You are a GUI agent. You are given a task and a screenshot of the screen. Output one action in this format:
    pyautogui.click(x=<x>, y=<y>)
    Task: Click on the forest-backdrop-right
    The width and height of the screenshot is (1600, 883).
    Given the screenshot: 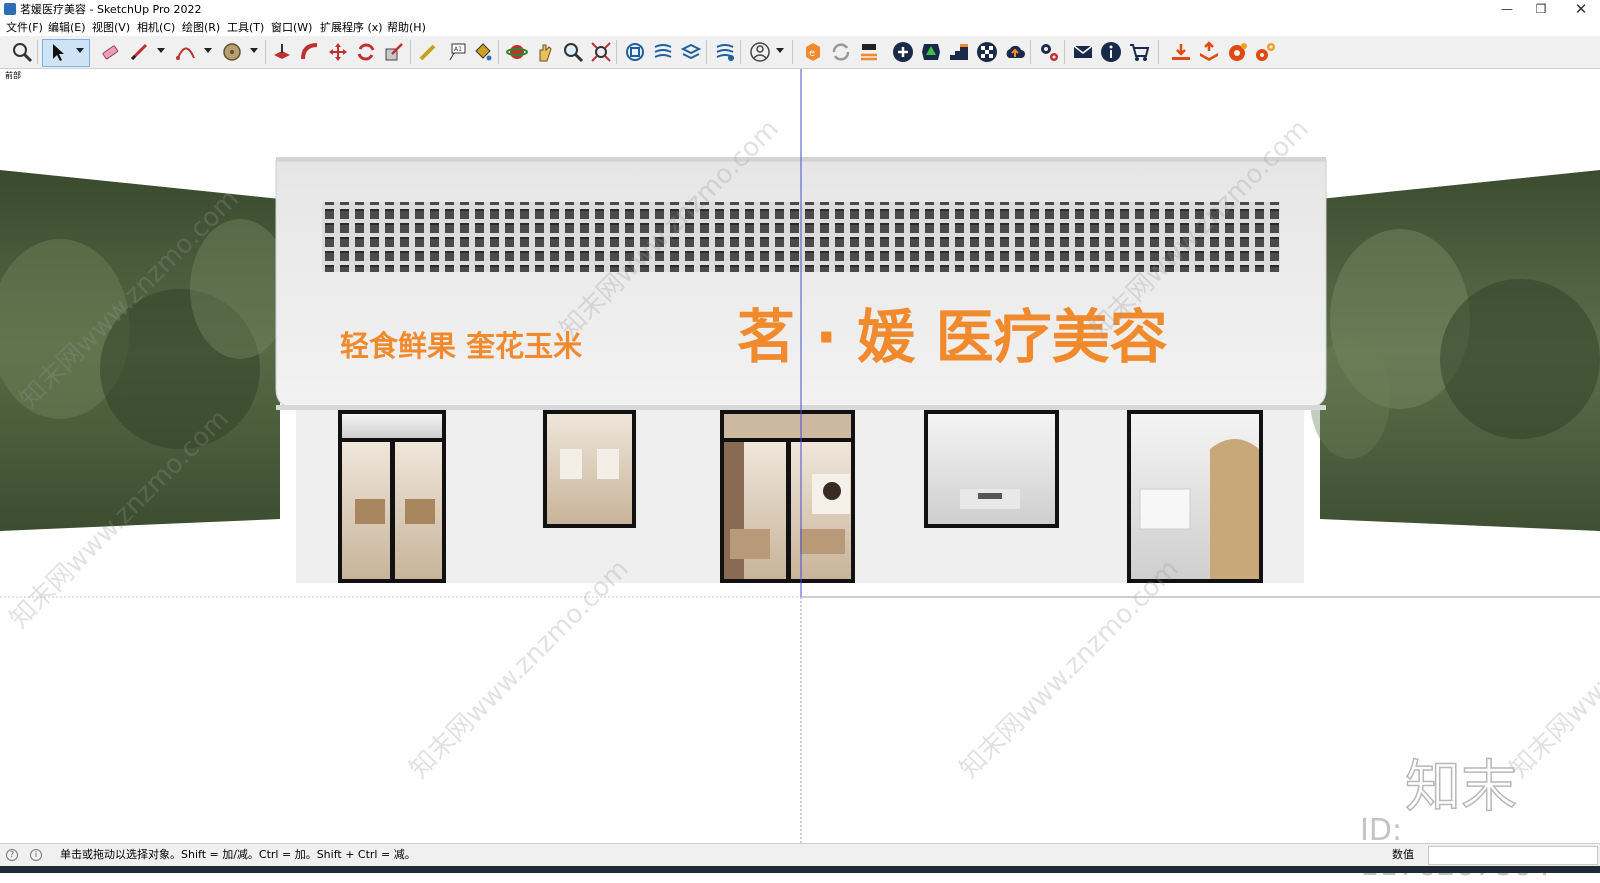 What is the action you would take?
    pyautogui.click(x=1455, y=350)
    